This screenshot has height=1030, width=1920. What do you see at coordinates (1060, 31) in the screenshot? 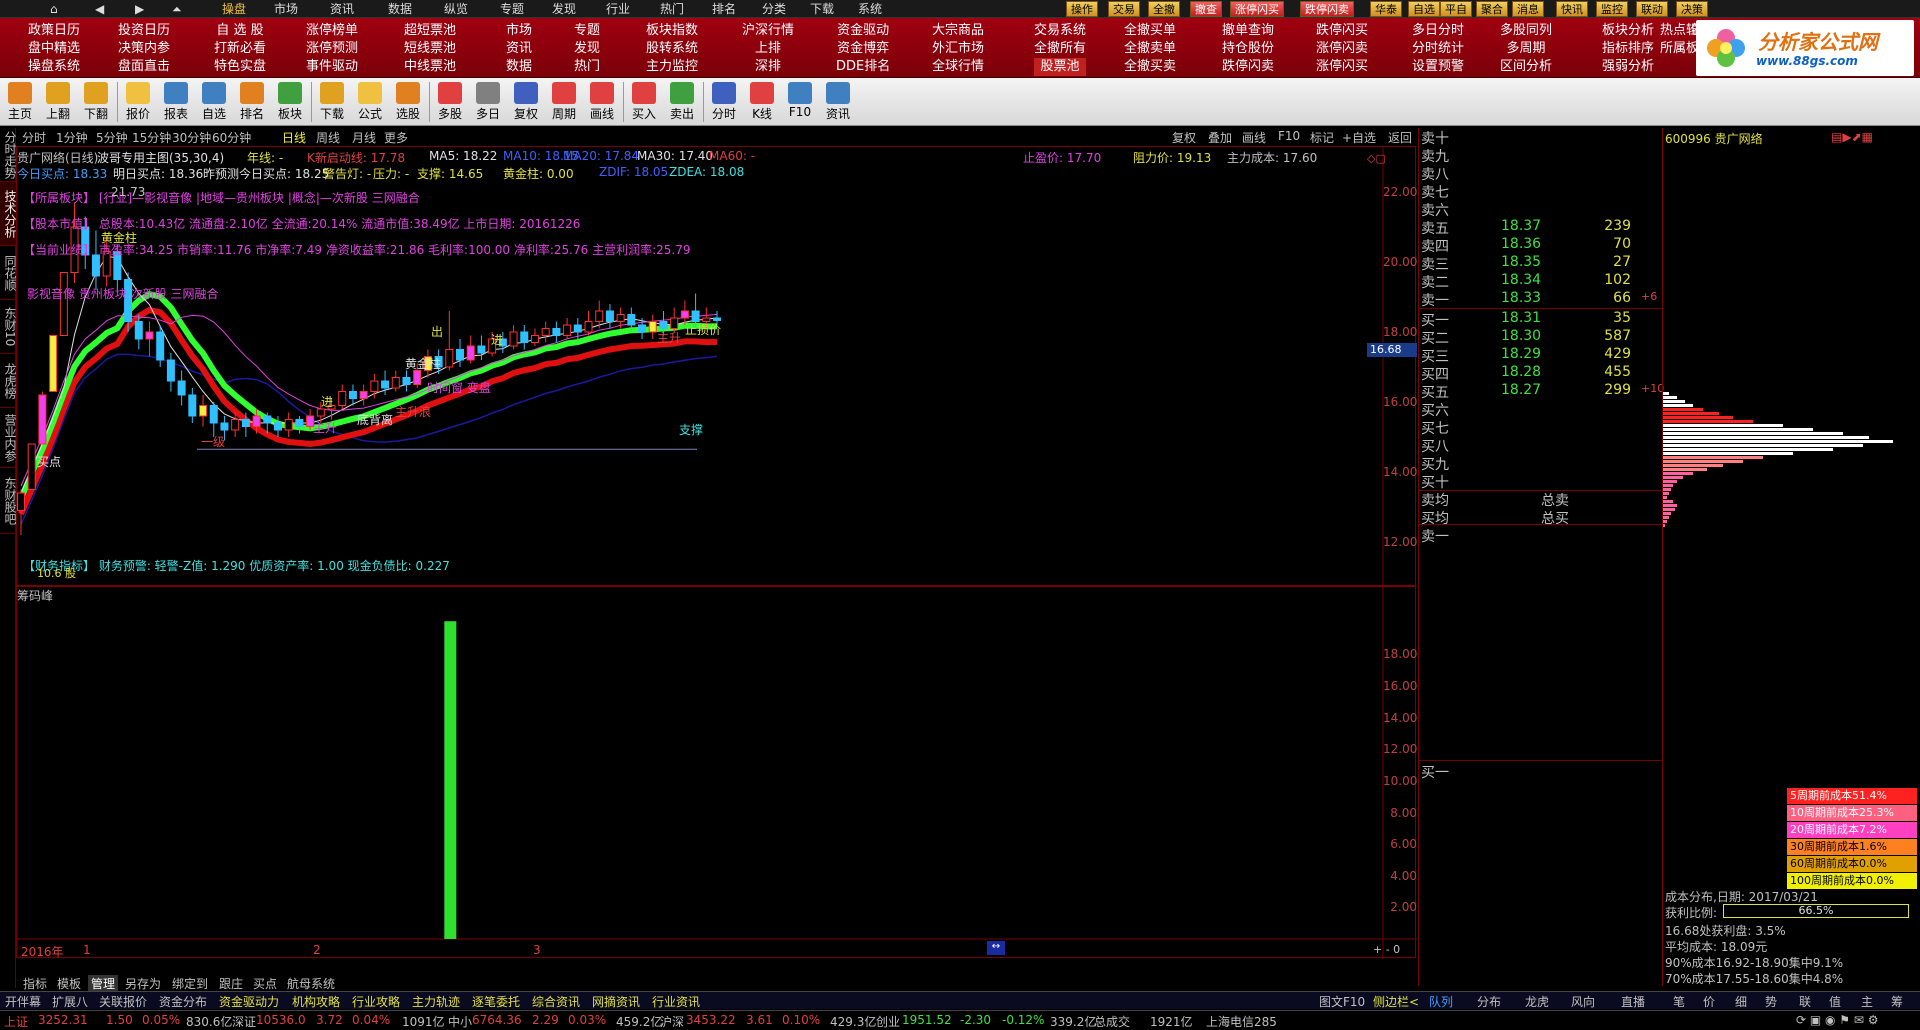
I see `menu-item: 交易系统` at bounding box center [1060, 31].